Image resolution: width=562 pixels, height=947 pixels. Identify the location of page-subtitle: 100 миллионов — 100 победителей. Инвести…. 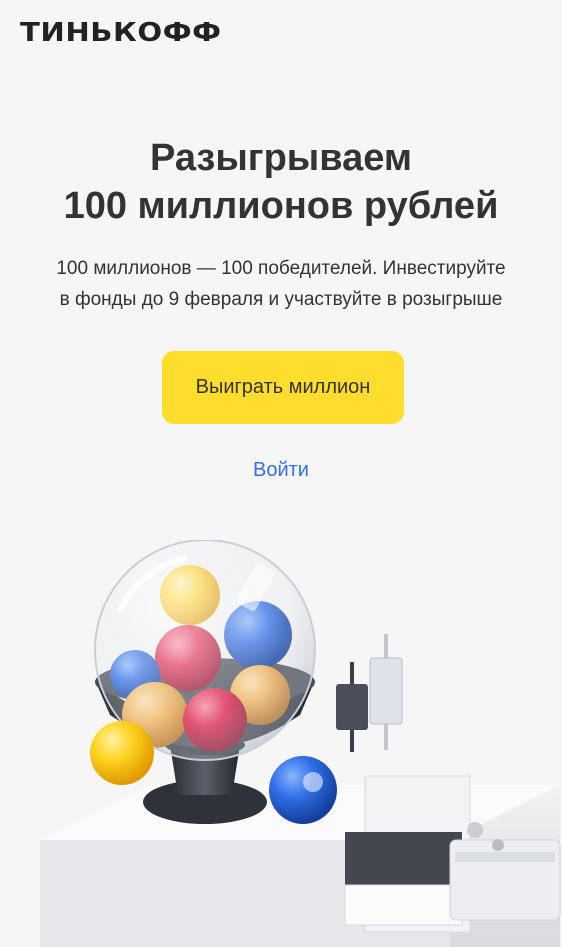
(281, 284).